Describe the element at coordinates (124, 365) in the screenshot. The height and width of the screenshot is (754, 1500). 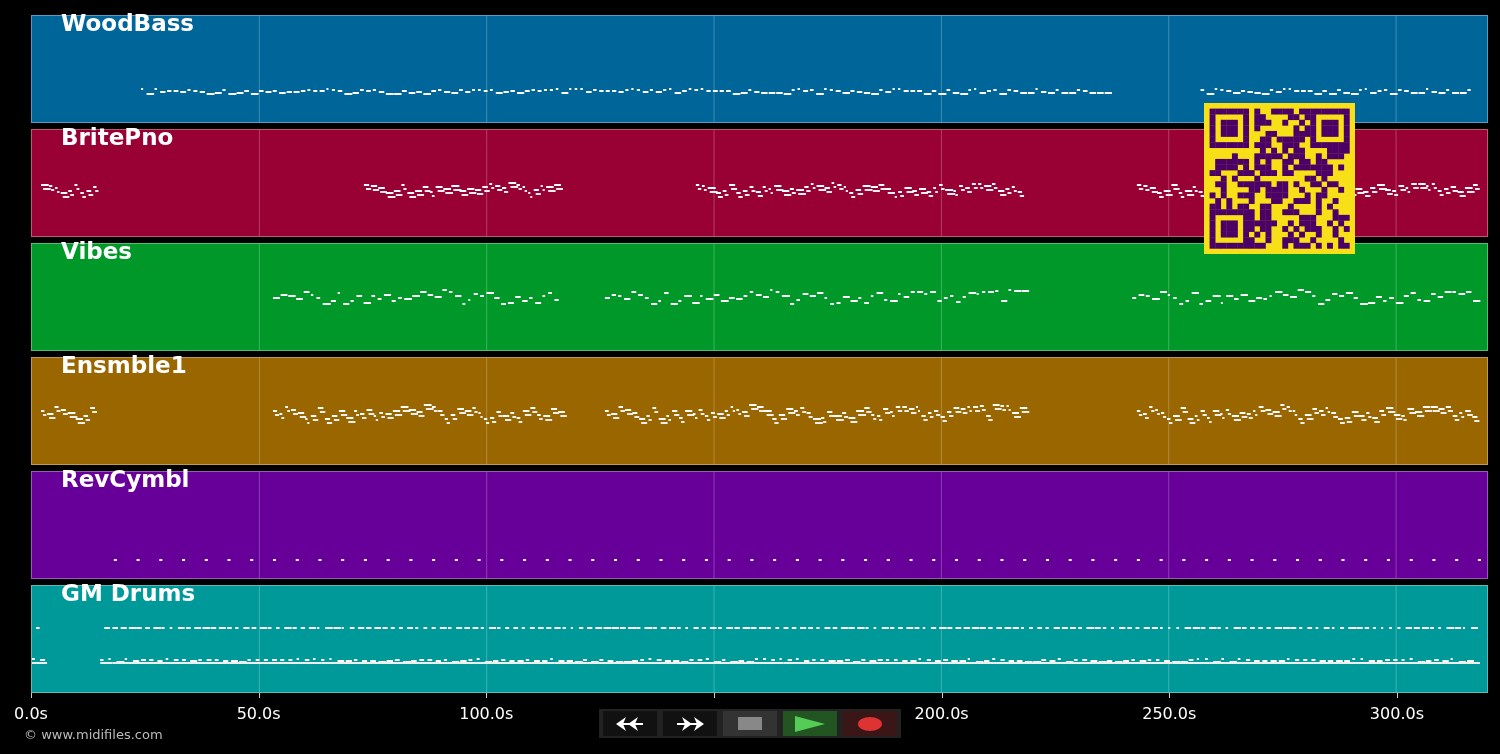
I see `track-name: Ensmble1` at that location.